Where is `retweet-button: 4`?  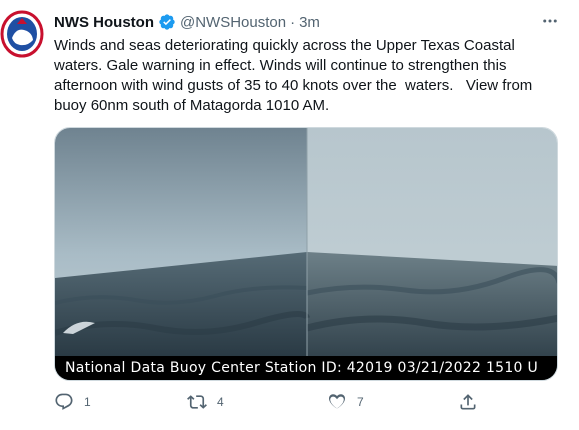 retweet-button: 4 is located at coordinates (205, 402).